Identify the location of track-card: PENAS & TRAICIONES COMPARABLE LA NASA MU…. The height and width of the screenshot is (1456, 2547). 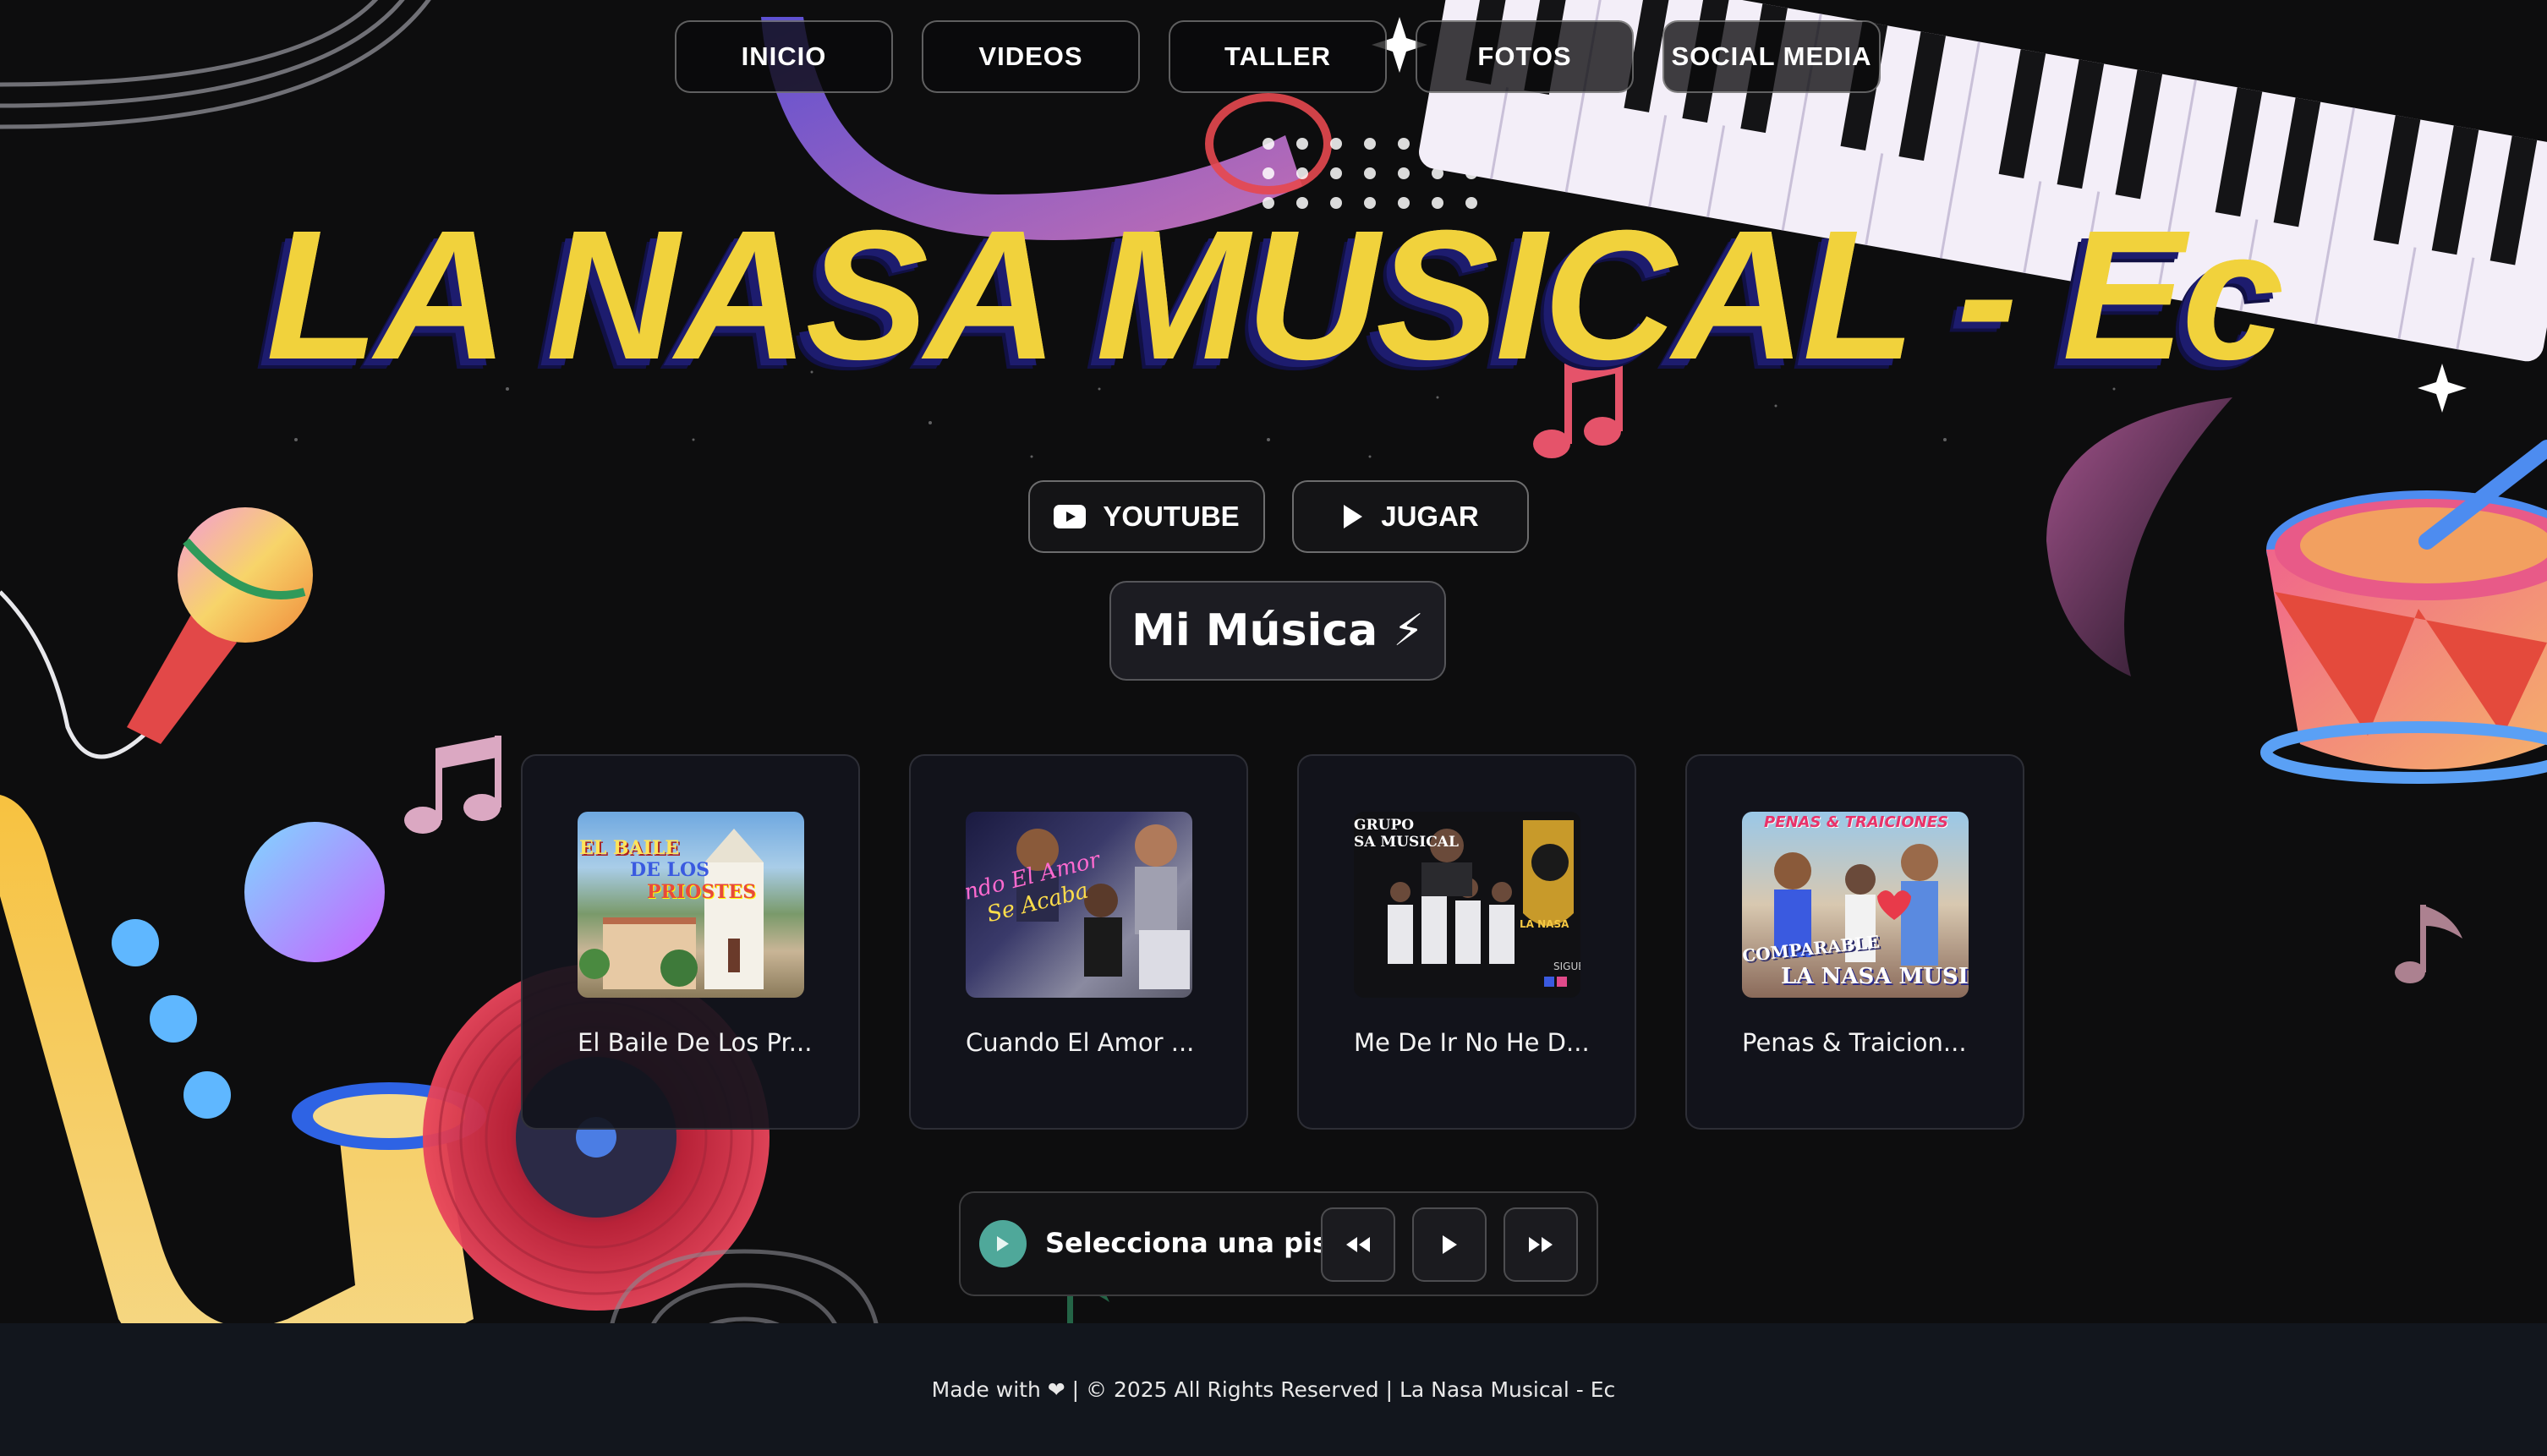
(1855, 942).